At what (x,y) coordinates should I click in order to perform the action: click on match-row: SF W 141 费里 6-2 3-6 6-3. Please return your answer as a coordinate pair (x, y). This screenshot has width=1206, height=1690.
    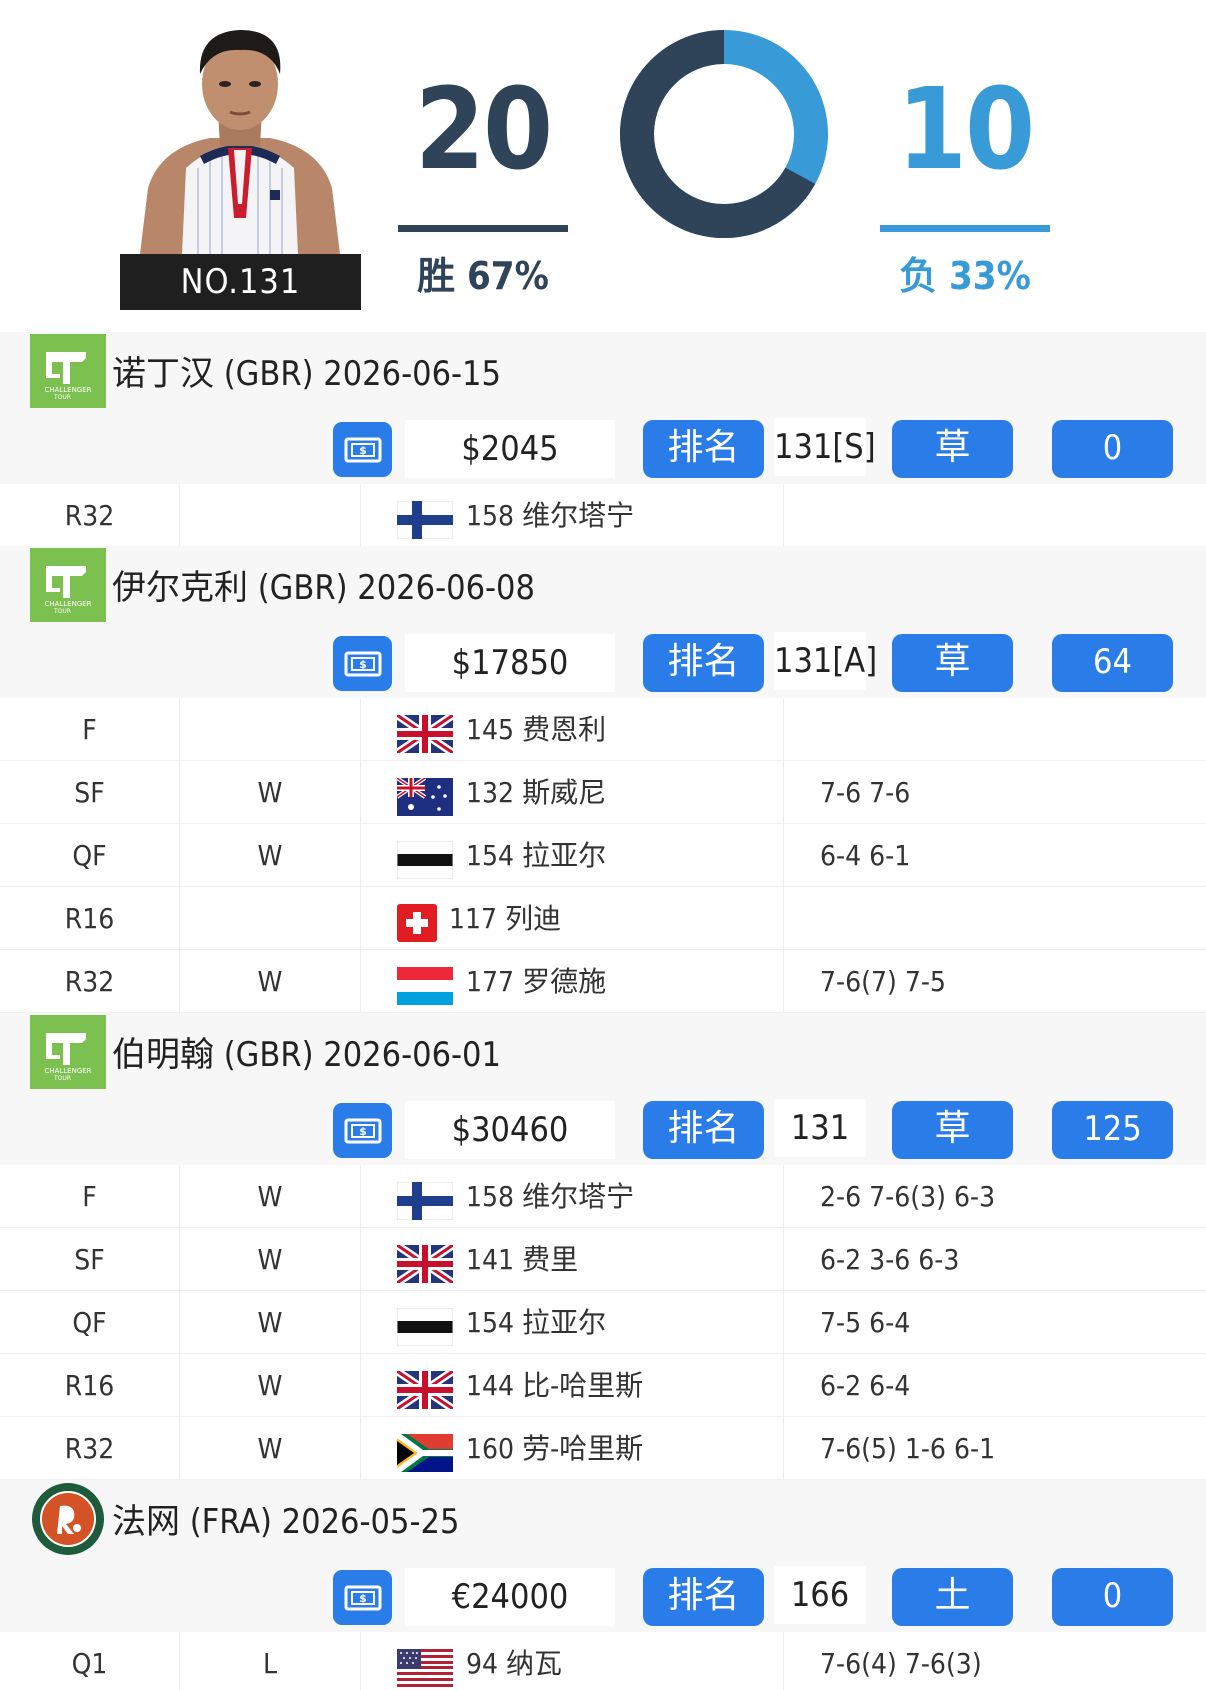
    Looking at the image, I should click on (603, 1259).